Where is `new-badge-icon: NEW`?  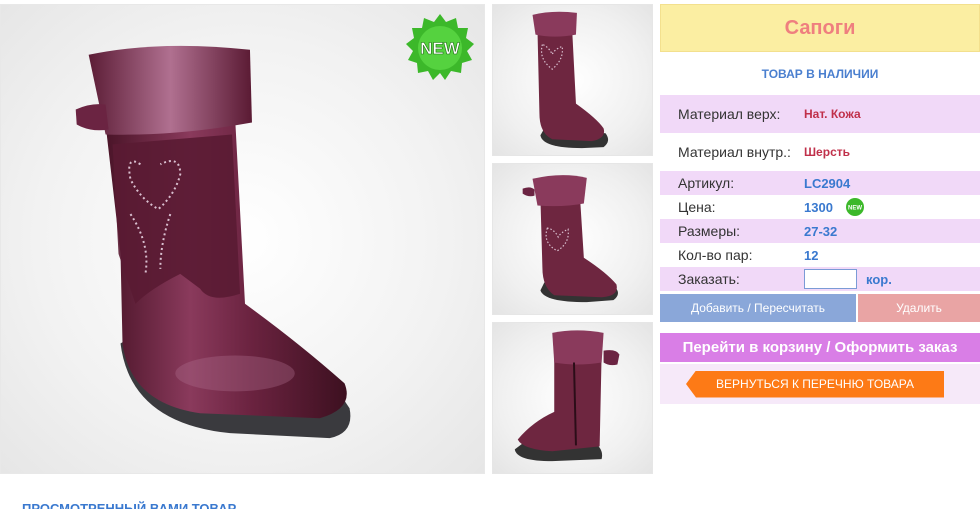 new-badge-icon: NEW is located at coordinates (440, 47).